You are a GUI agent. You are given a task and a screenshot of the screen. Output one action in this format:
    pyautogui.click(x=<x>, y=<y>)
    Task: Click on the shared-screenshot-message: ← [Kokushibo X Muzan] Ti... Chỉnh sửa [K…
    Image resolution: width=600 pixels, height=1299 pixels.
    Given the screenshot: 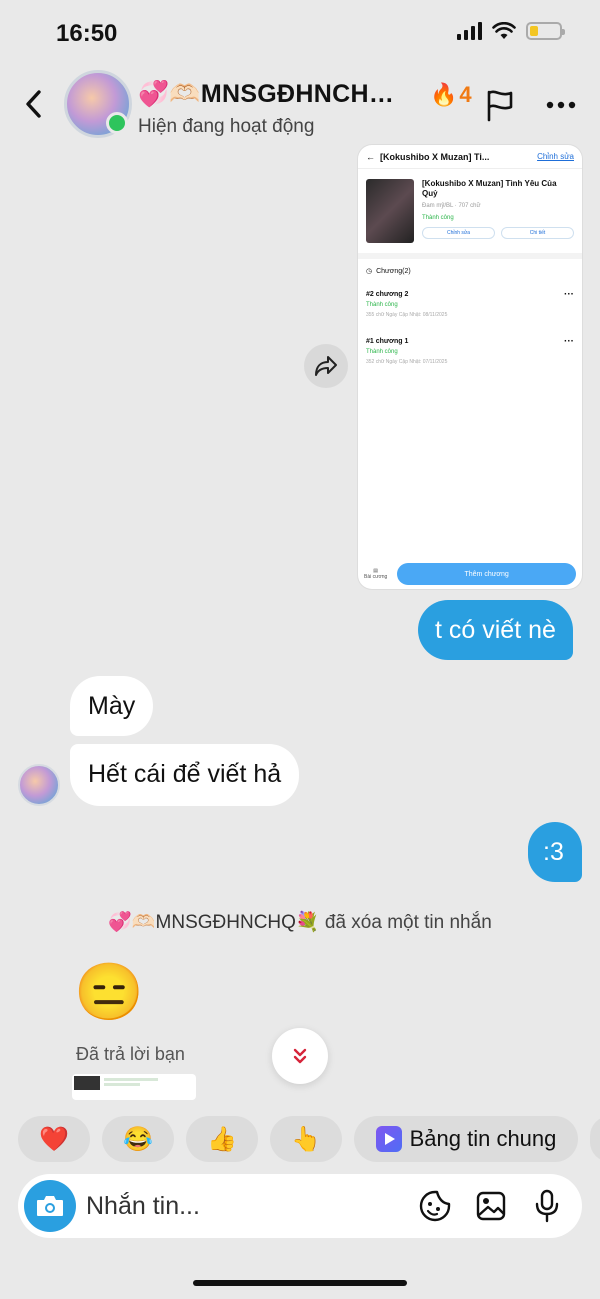 What is the action you would take?
    pyautogui.click(x=470, y=367)
    